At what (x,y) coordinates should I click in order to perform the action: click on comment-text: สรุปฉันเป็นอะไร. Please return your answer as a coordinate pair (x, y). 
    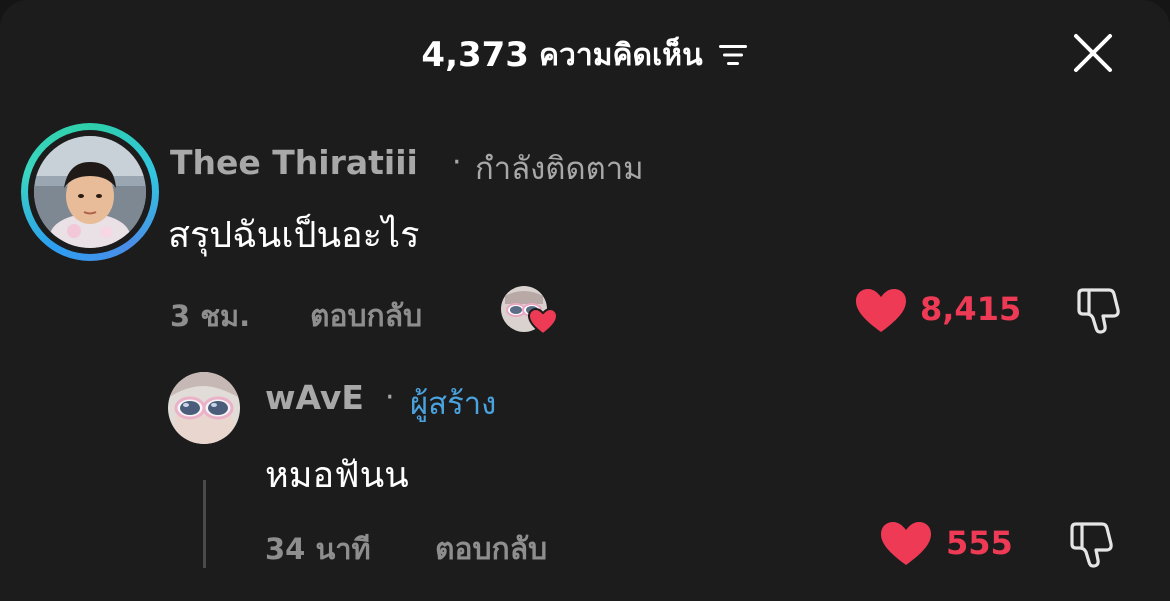
    Looking at the image, I should click on (294, 235).